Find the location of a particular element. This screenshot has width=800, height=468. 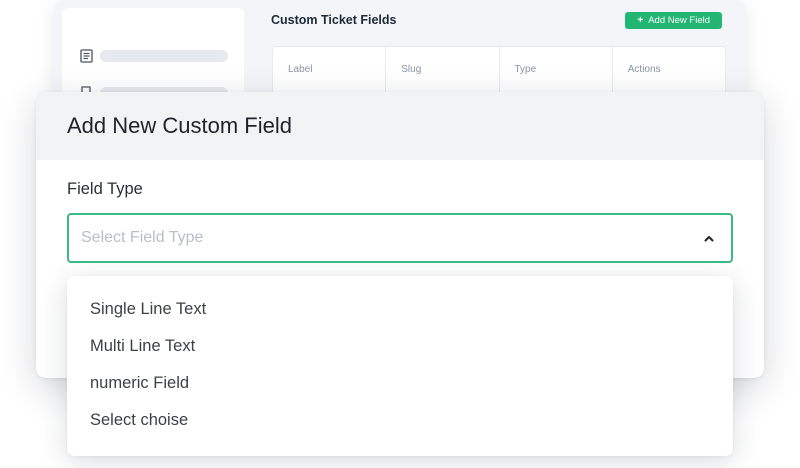

sidebar-item is located at coordinates (153, 56).